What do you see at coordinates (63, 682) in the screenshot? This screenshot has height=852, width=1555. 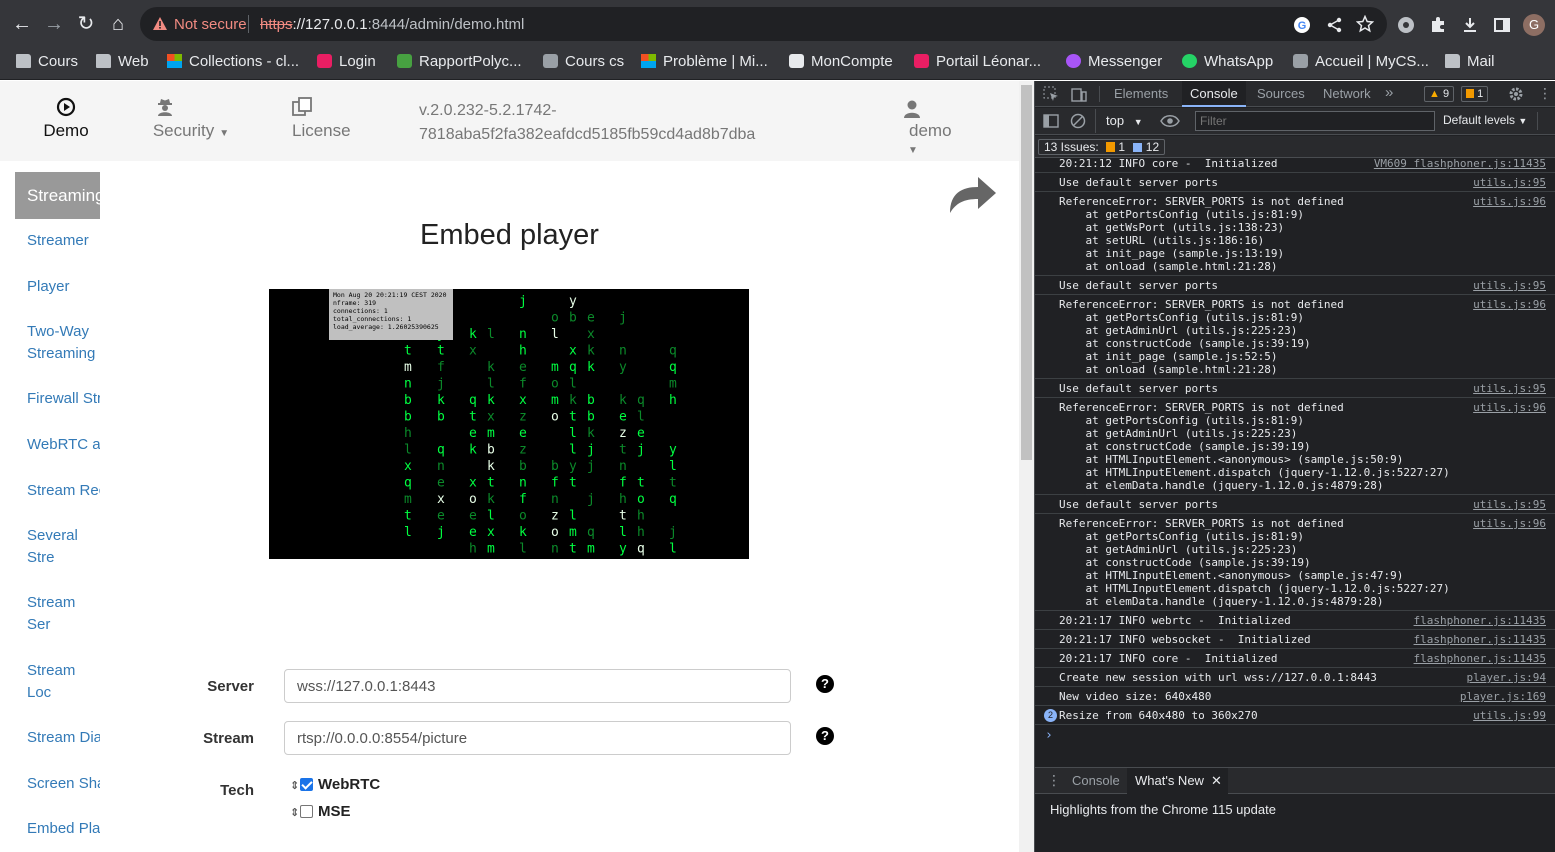 I see `sidebar-item-local-snapshot: Stream Loc Snapshot` at bounding box center [63, 682].